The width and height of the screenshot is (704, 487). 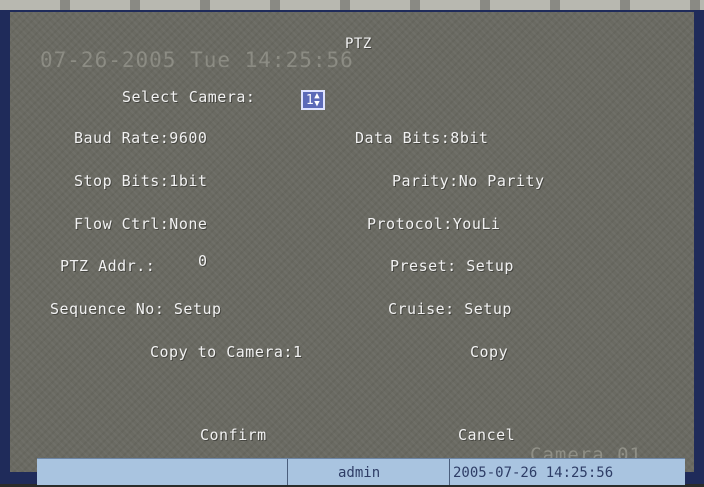 What do you see at coordinates (203, 261) in the screenshot?
I see `ptz-addr-input: 0` at bounding box center [203, 261].